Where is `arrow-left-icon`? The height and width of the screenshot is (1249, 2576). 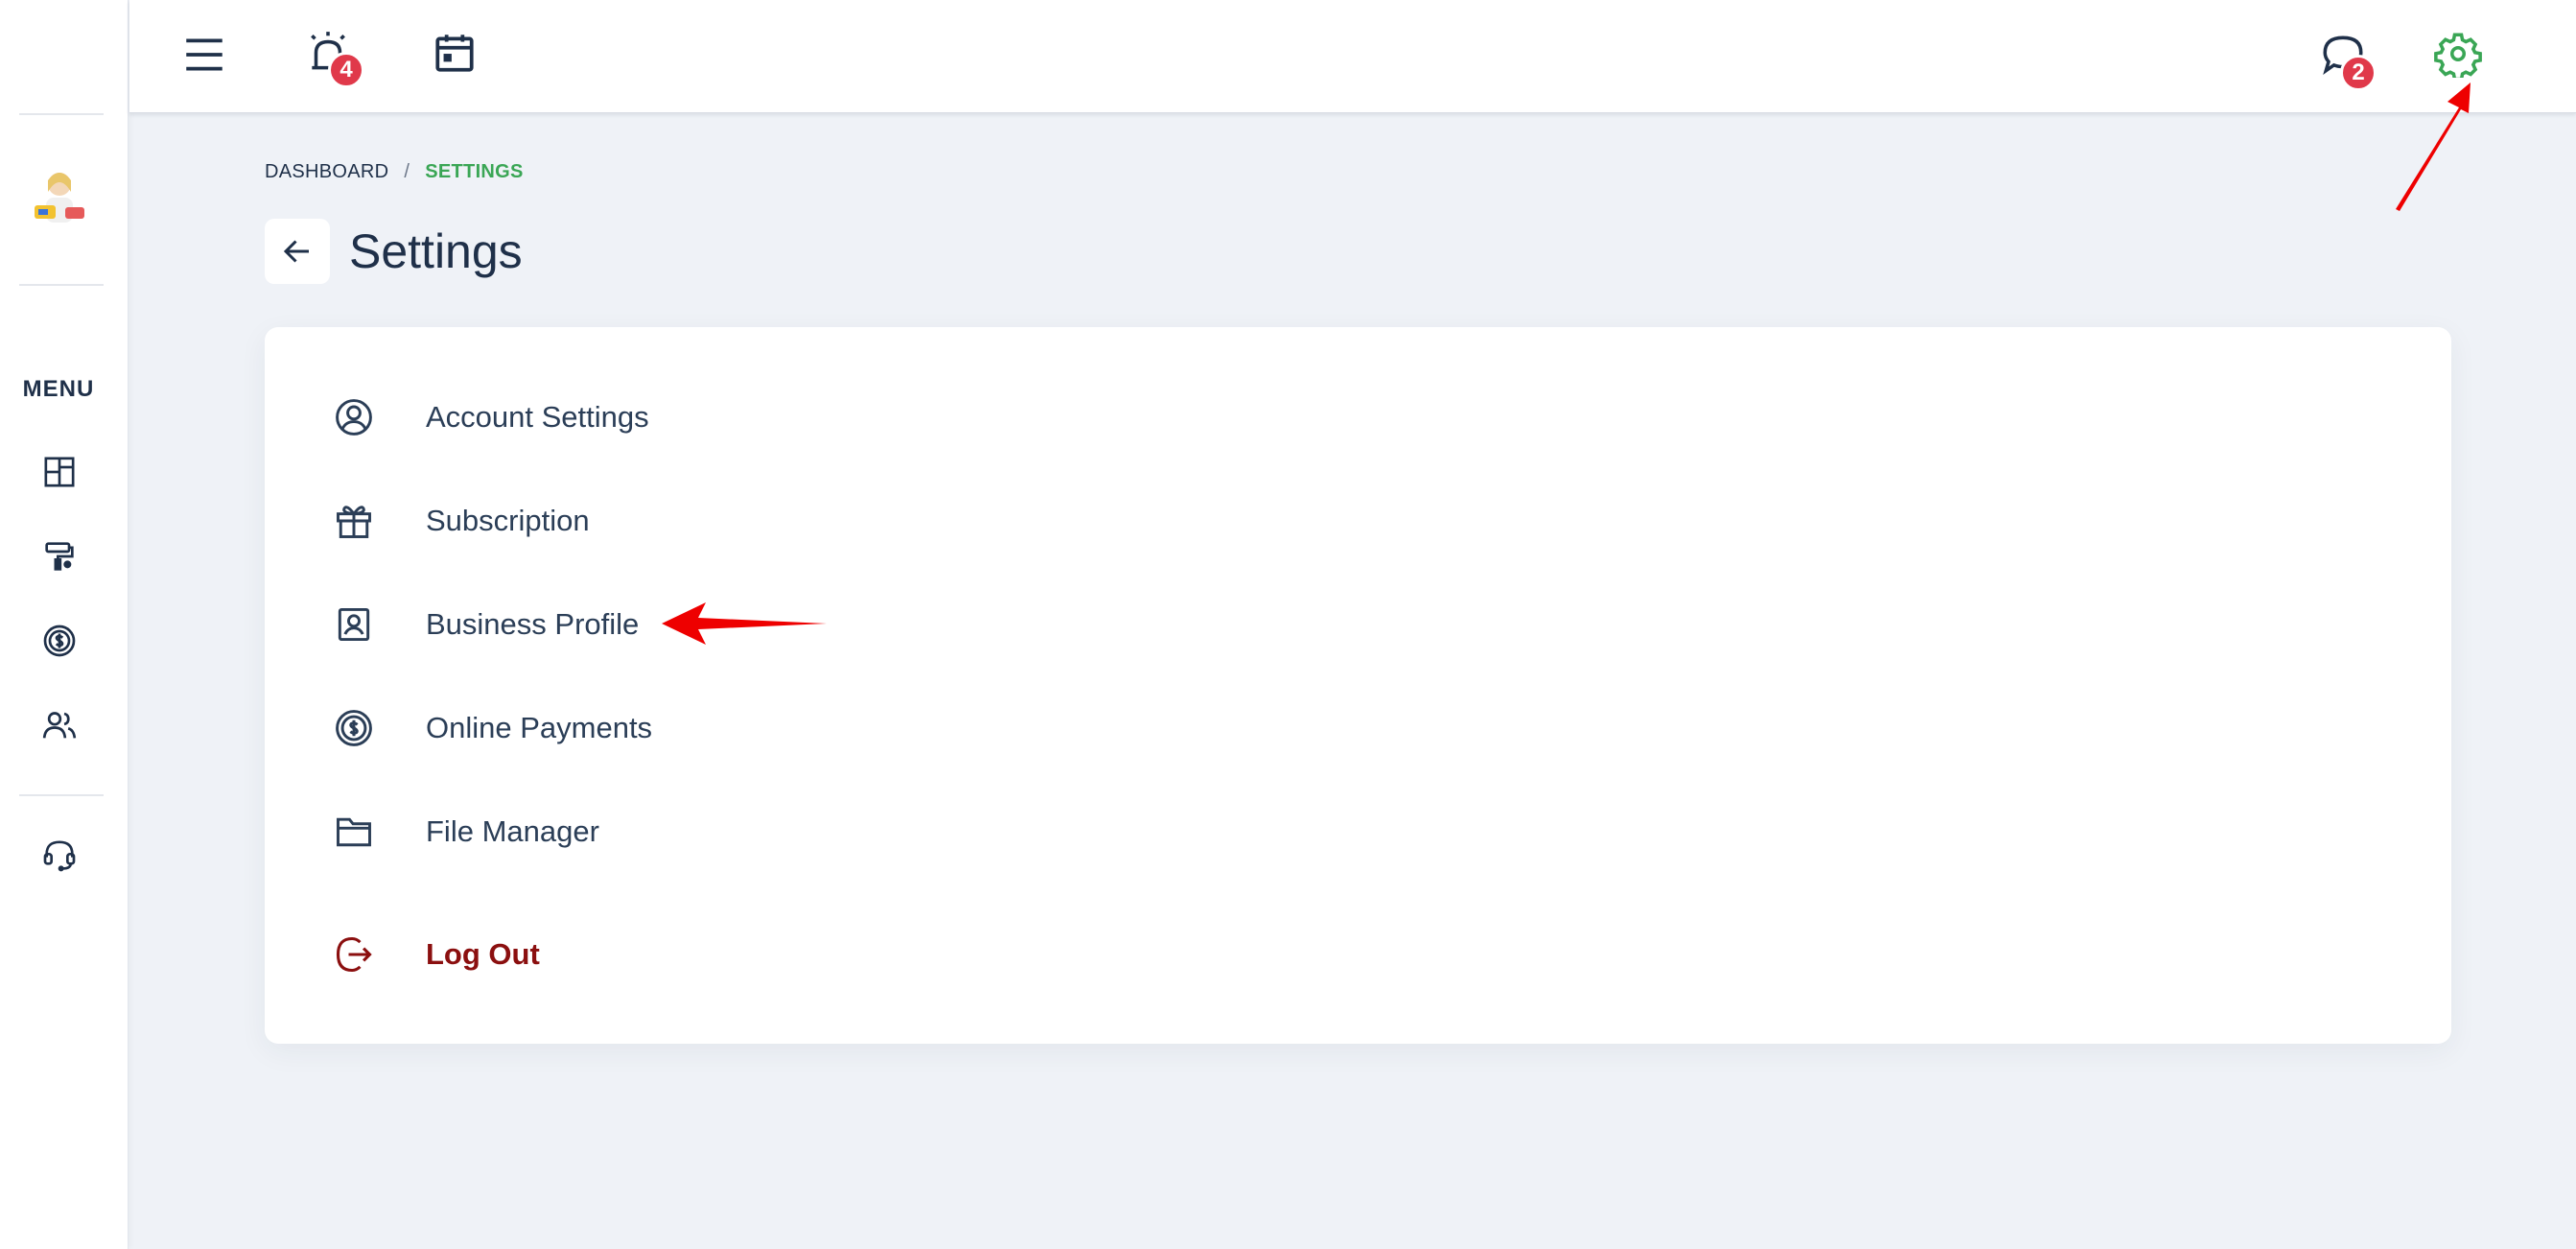 arrow-left-icon is located at coordinates (296, 252).